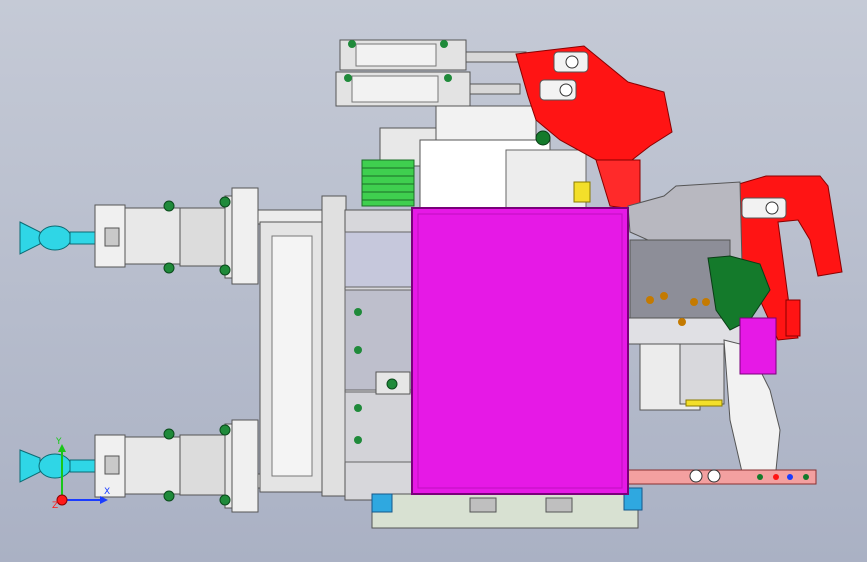 Image resolution: width=867 pixels, height=562 pixels. Describe the element at coordinates (55, 506) in the screenshot. I see `triad-z-label: Z` at that location.